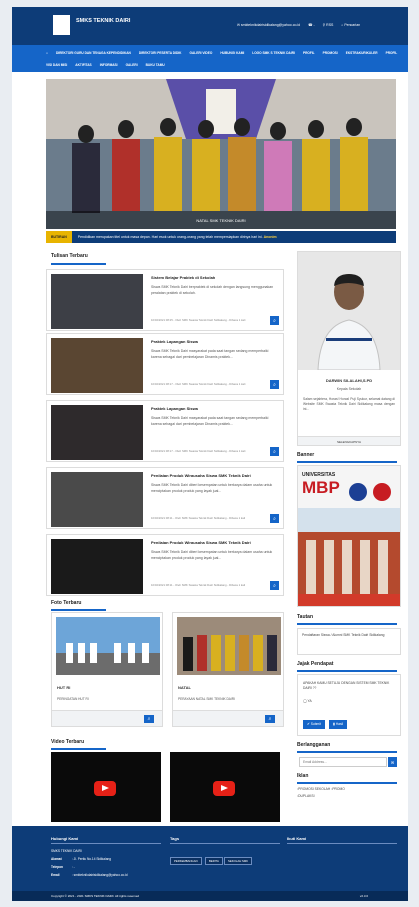 This screenshot has height=907, width=419. I want to click on menu-item: PROMOSI, so click(330, 53).